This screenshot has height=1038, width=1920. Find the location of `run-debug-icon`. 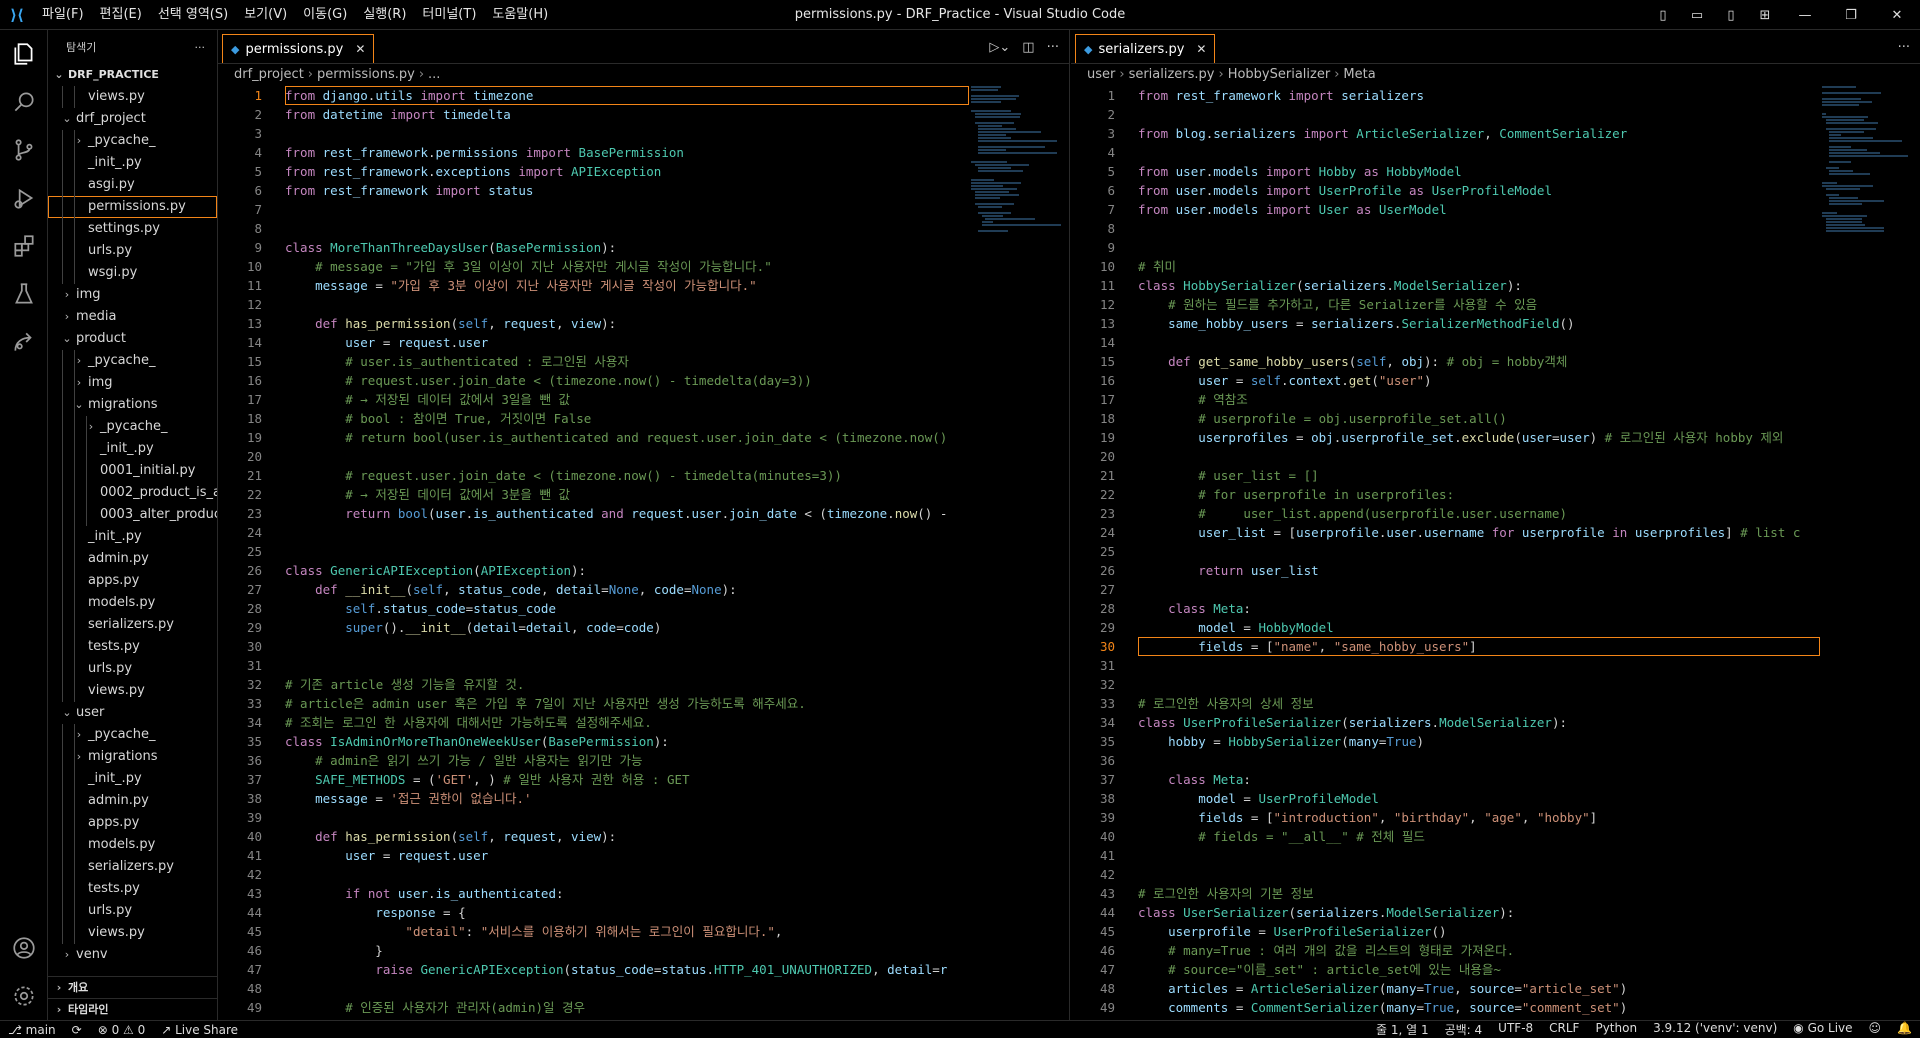

run-debug-icon is located at coordinates (24, 198).